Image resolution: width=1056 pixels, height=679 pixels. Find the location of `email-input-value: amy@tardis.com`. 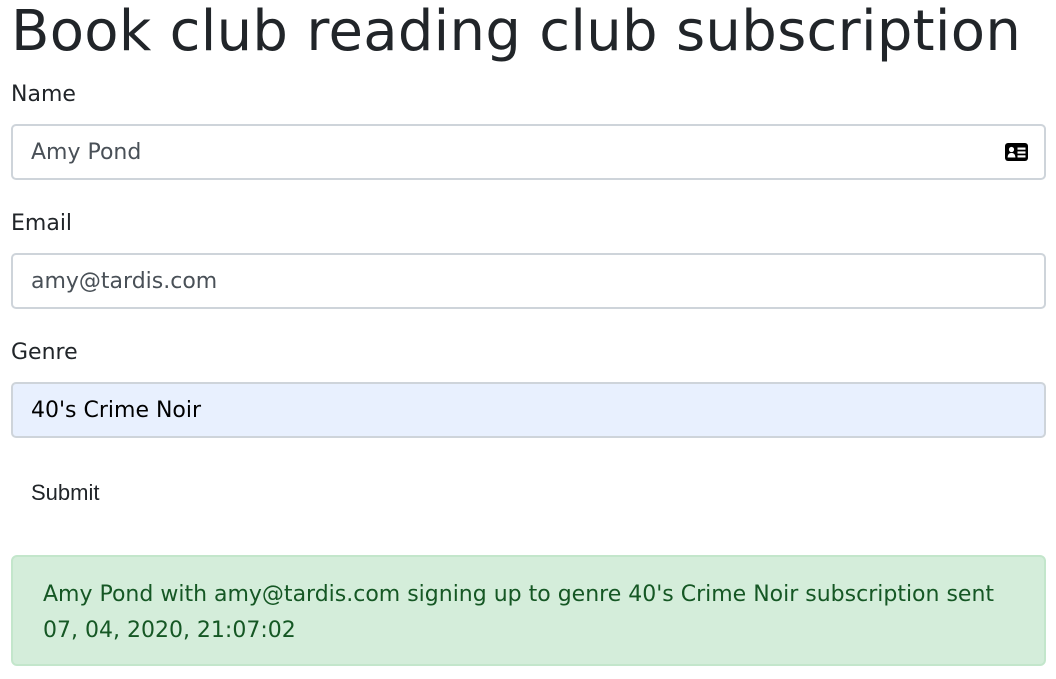

email-input-value: amy@tardis.com is located at coordinates (124, 281).